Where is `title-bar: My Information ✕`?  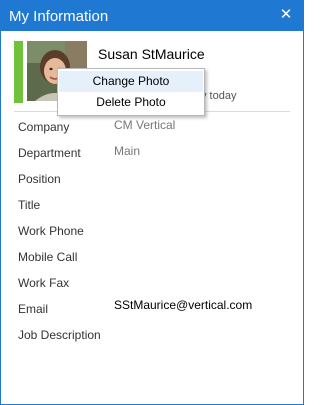
title-bar: My Information ✕ is located at coordinates (152, 16).